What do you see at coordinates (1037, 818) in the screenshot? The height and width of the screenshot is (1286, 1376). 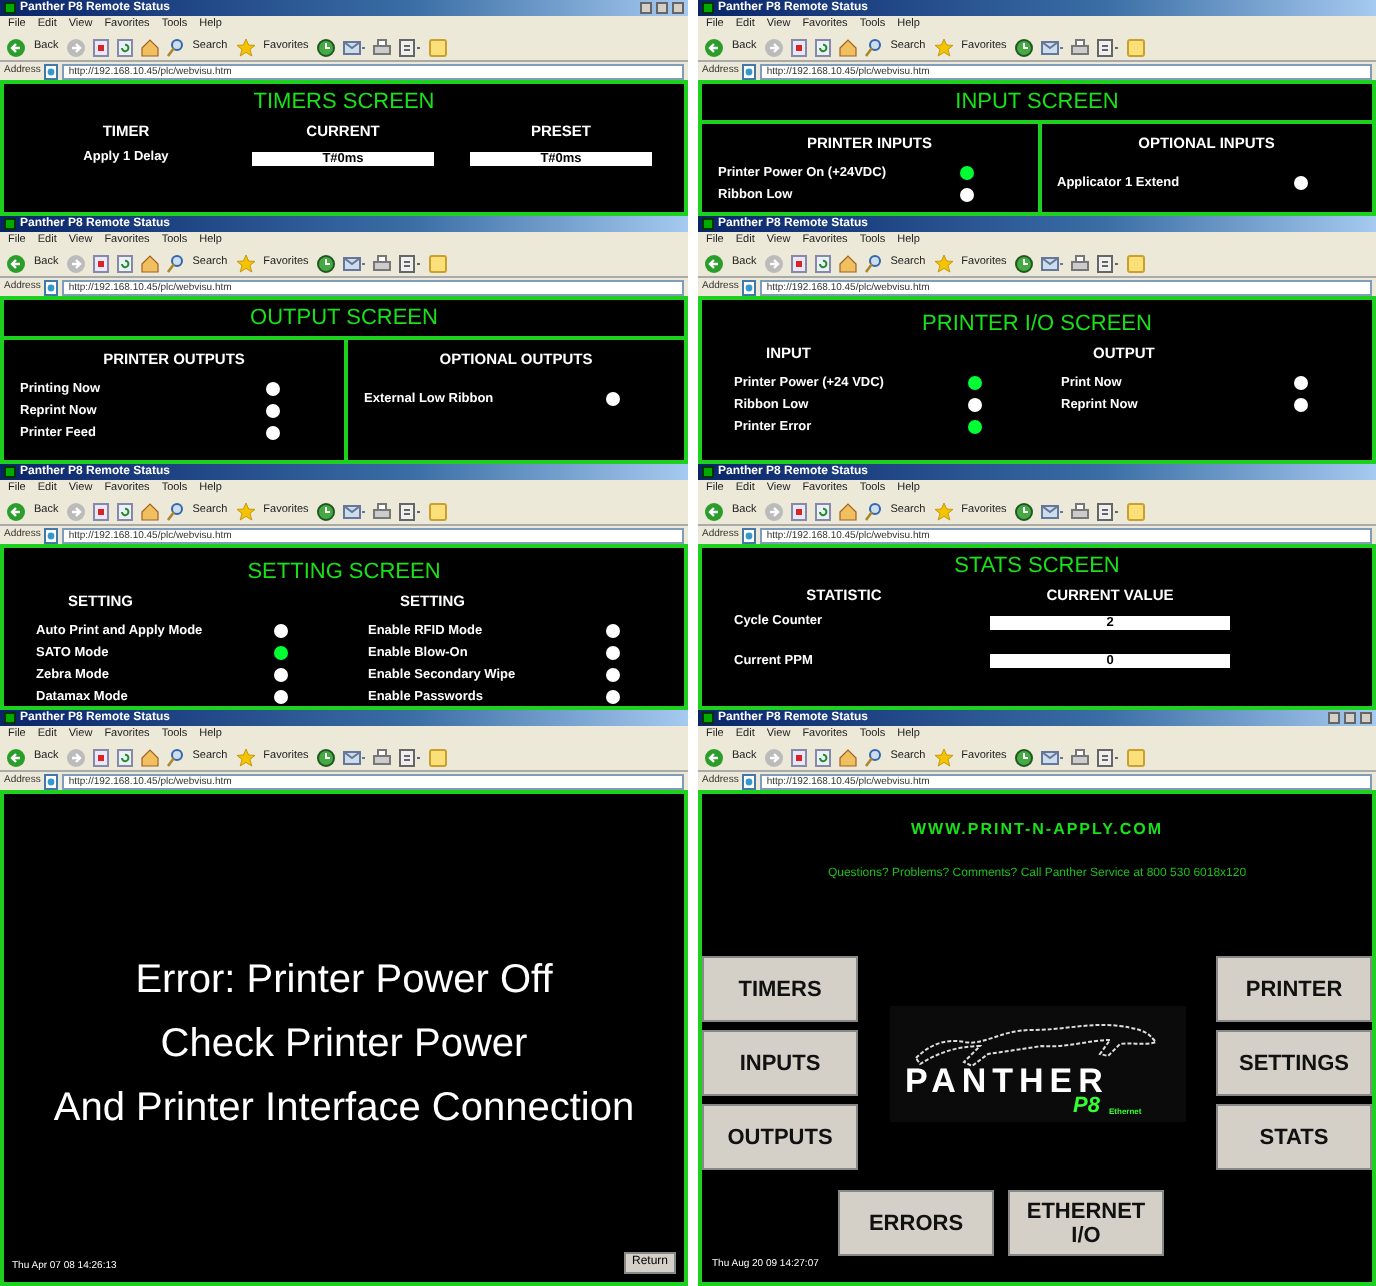 I see `website-link: WWW.PRINT-N-APPLY.COM` at bounding box center [1037, 818].